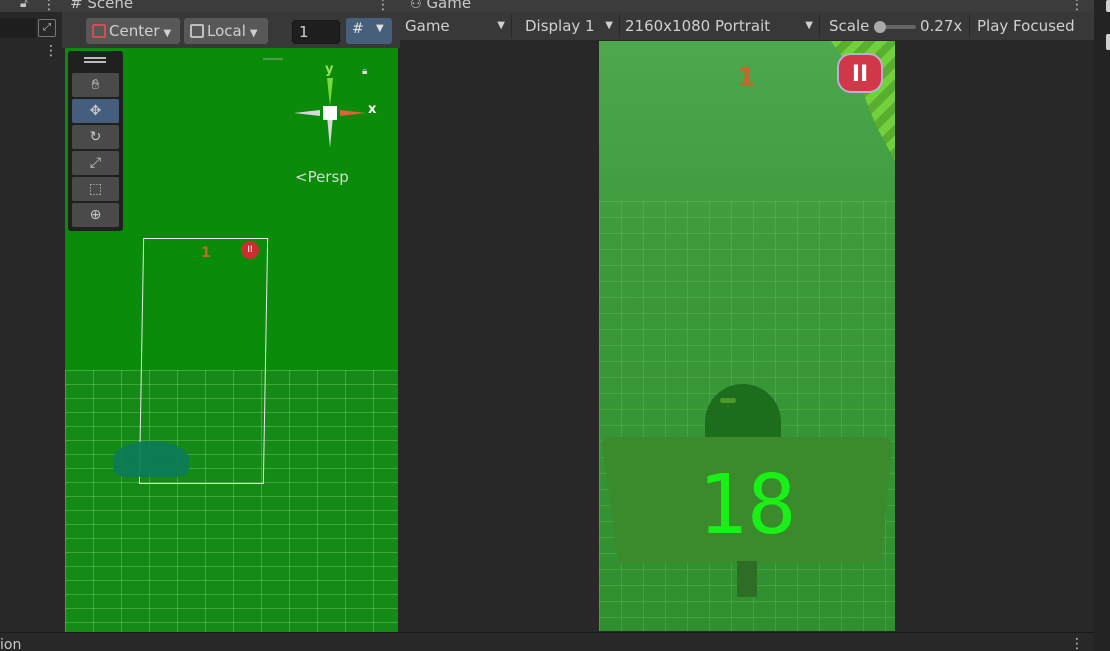  I want to click on player-eye-detail, so click(728, 400).